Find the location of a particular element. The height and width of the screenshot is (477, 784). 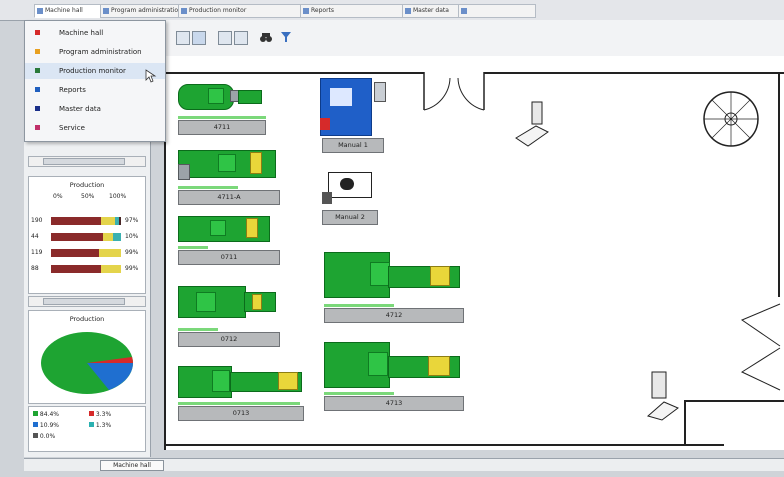

row-value: 10% is located at coordinates (132, 236).